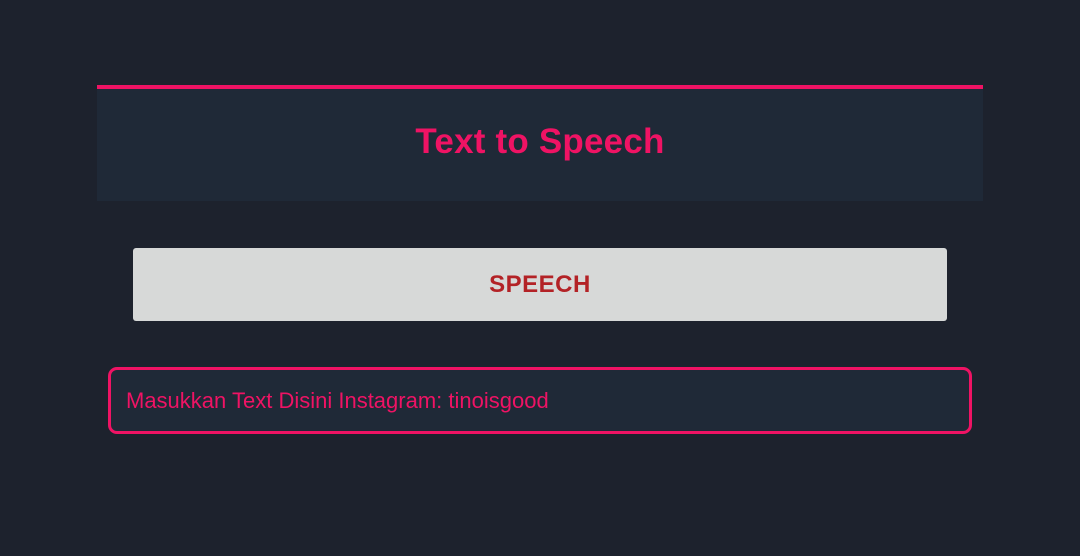 Image resolution: width=1080 pixels, height=556 pixels. Describe the element at coordinates (540, 284) in the screenshot. I see `speech-button: SPEECH` at that location.